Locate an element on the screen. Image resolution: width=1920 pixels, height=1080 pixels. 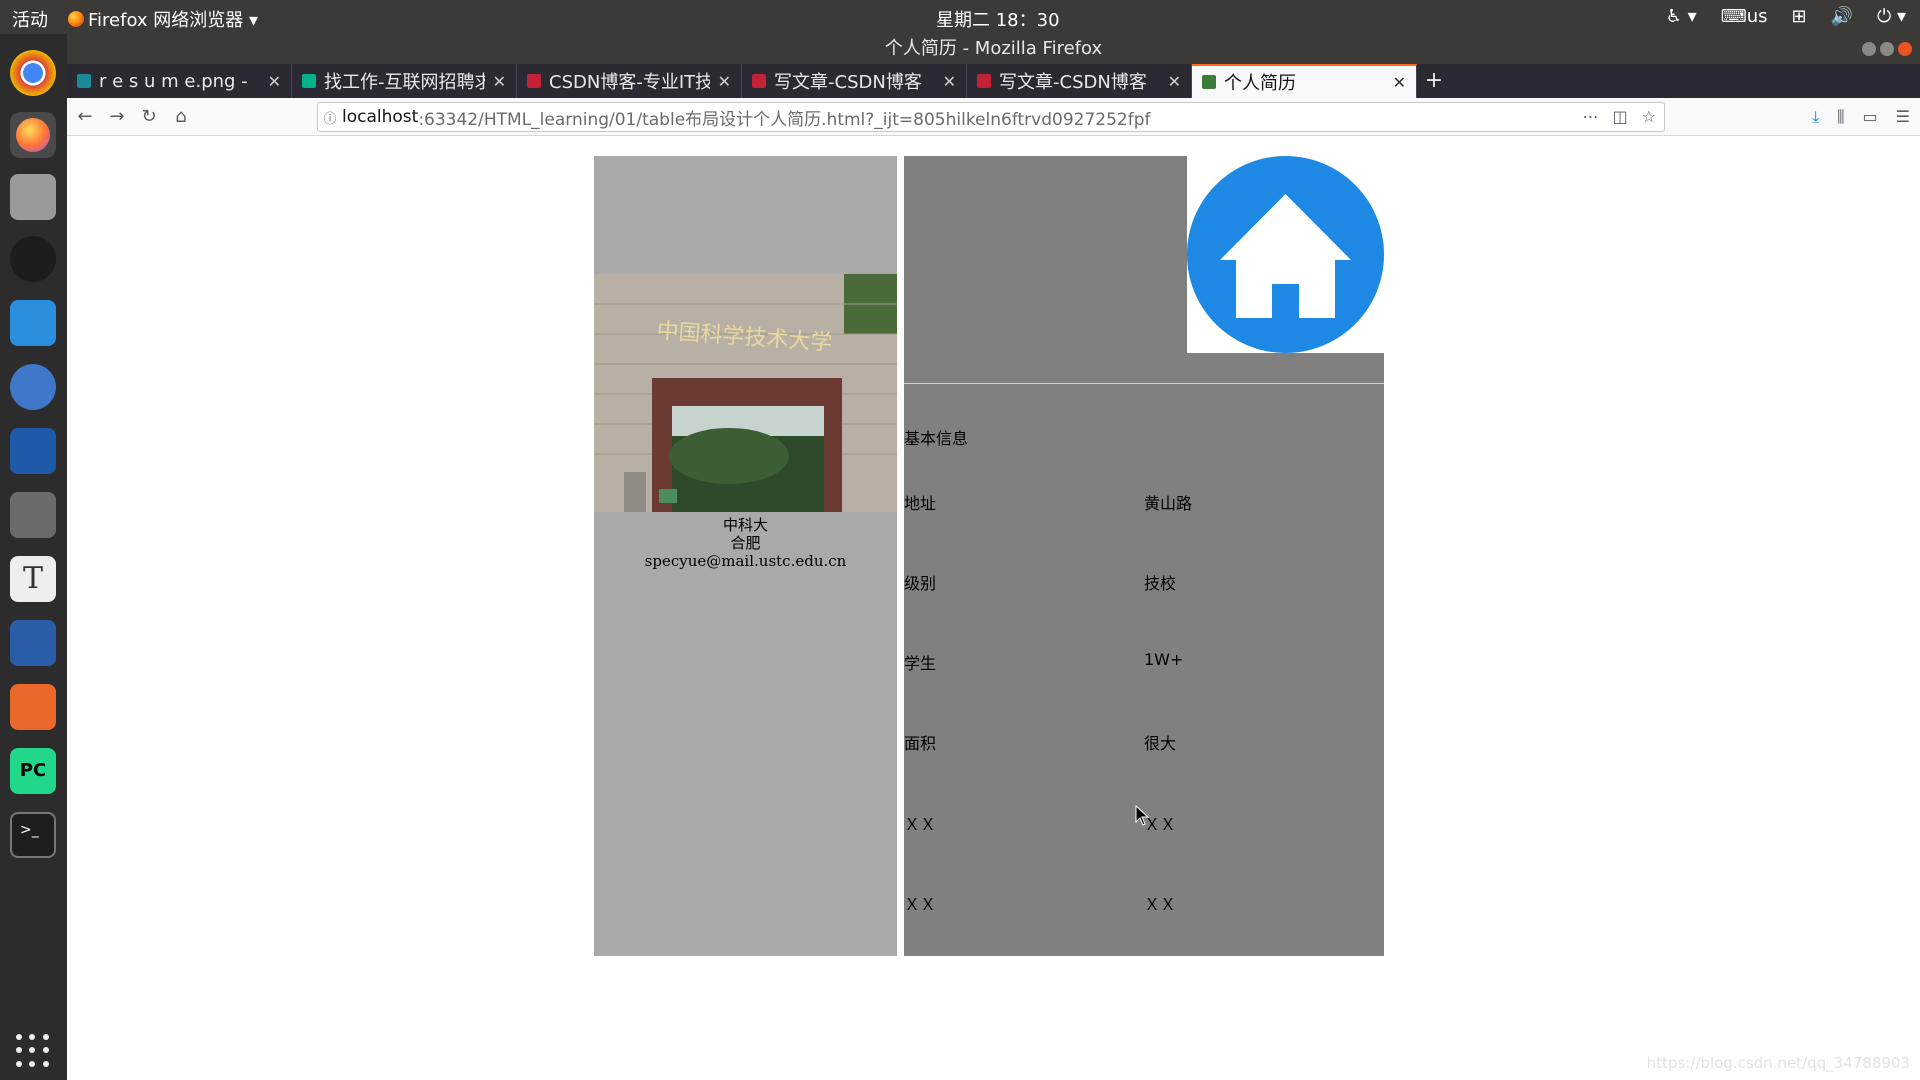
writer-icon is located at coordinates (33, 643).